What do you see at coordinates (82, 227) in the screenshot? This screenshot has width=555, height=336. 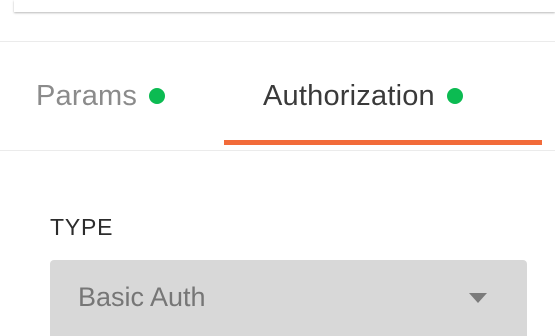 I see `auth-type-label: TYPE` at bounding box center [82, 227].